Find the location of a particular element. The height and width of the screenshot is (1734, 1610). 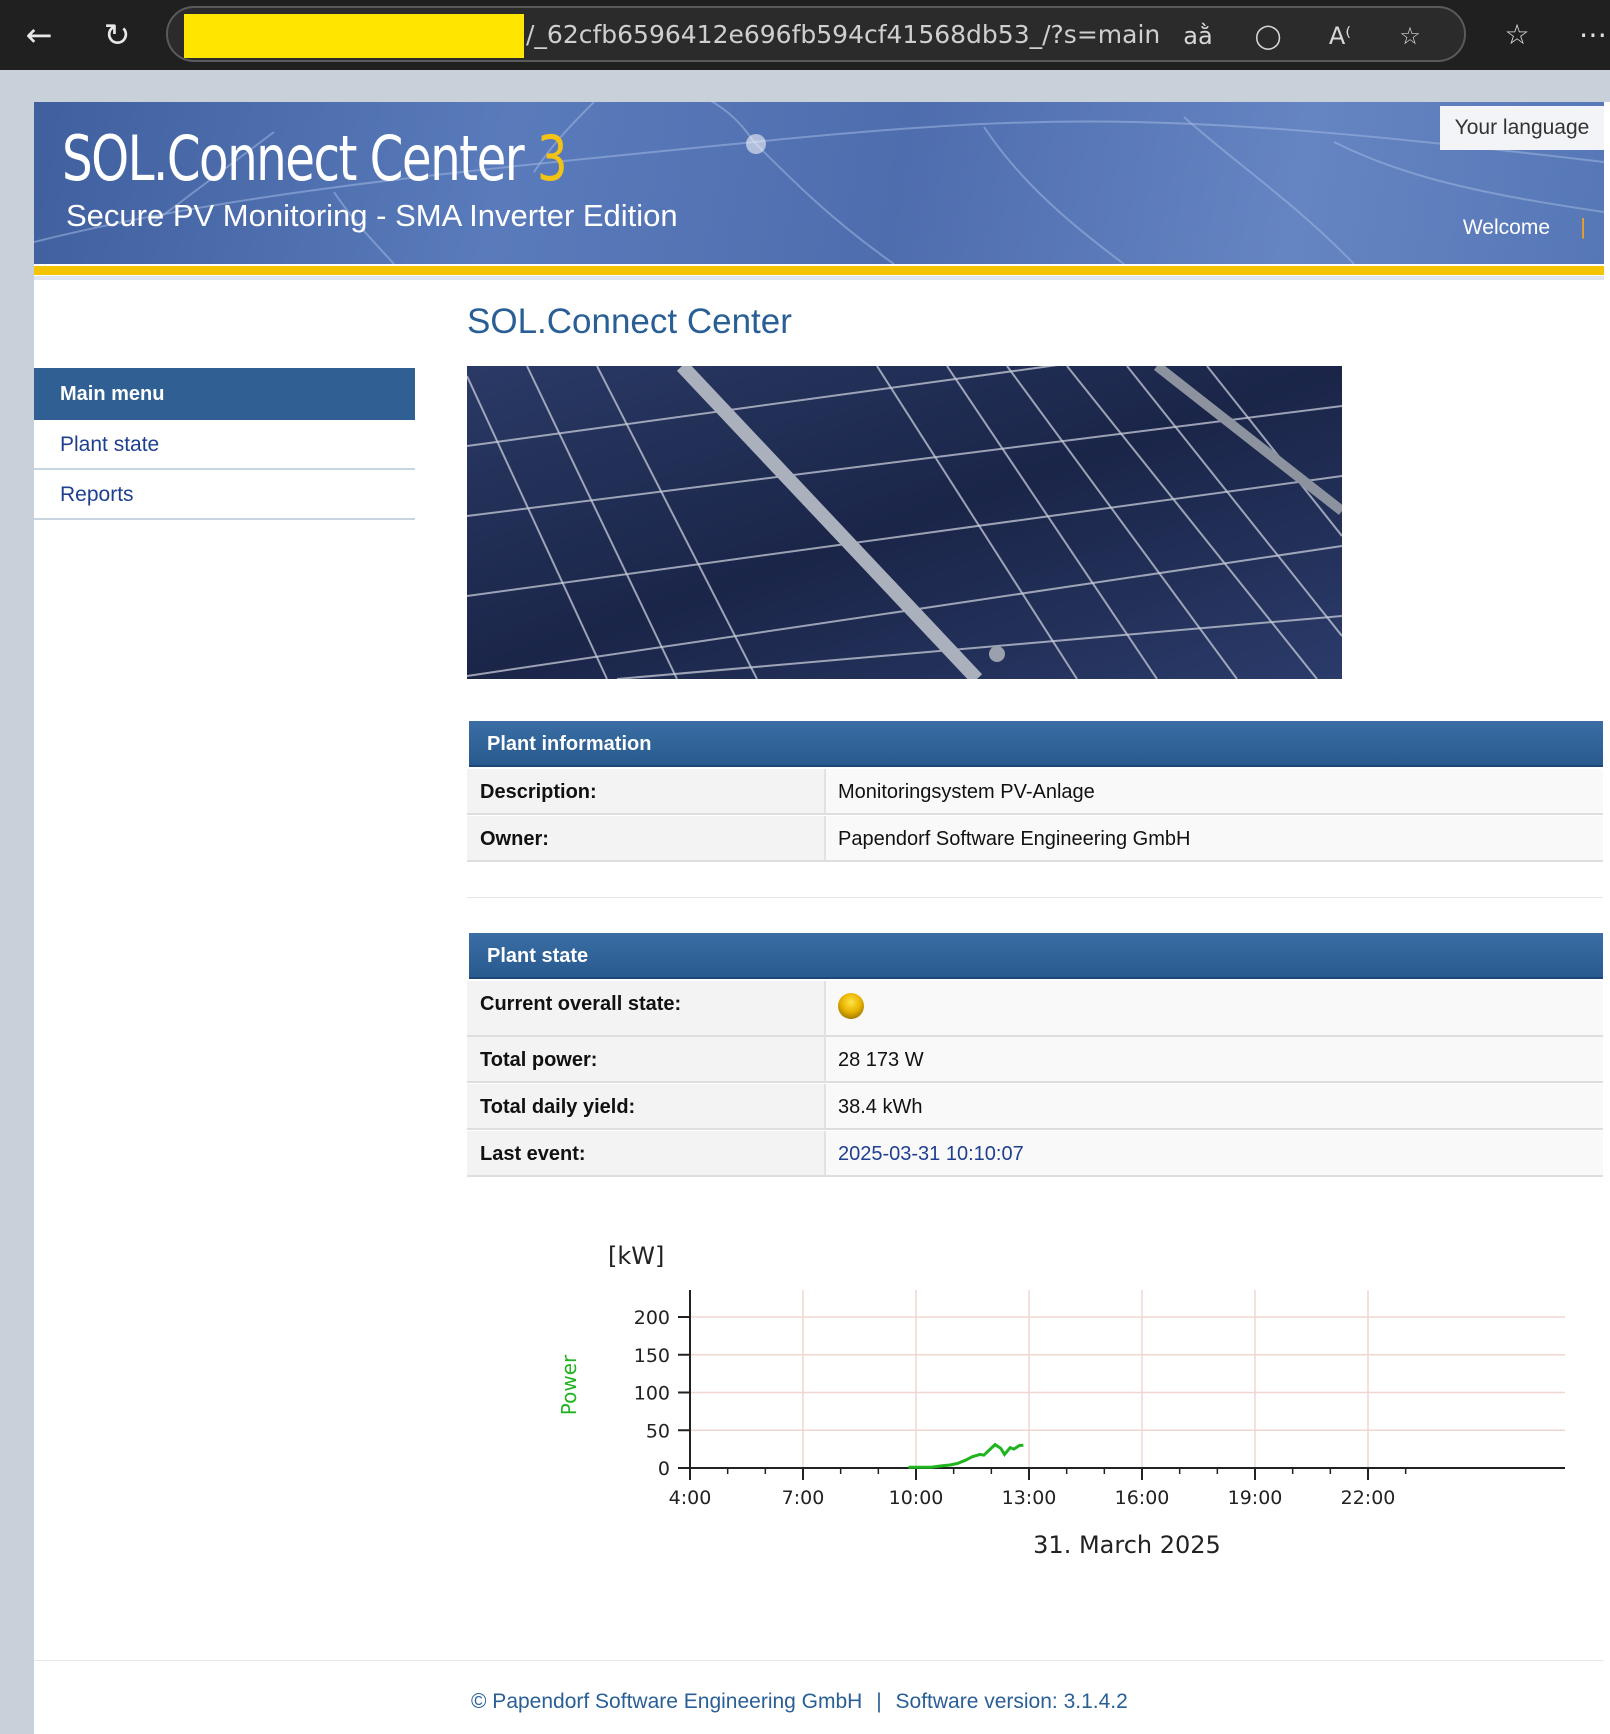

footer-divider is located at coordinates (819, 1660).